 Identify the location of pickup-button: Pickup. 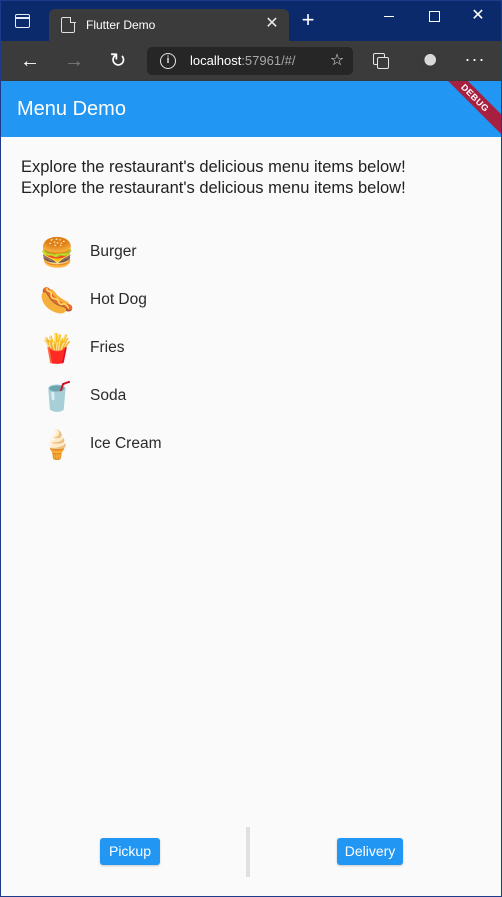
(130, 851).